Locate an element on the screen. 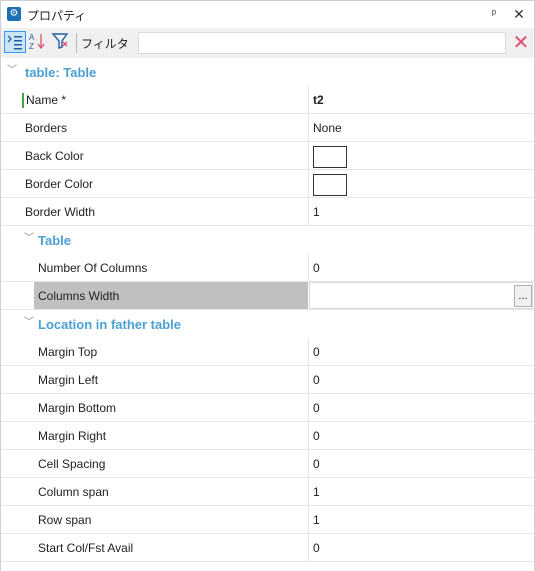 Image resolution: width=535 pixels, height=571 pixels. property-name: Border Width is located at coordinates (60, 212).